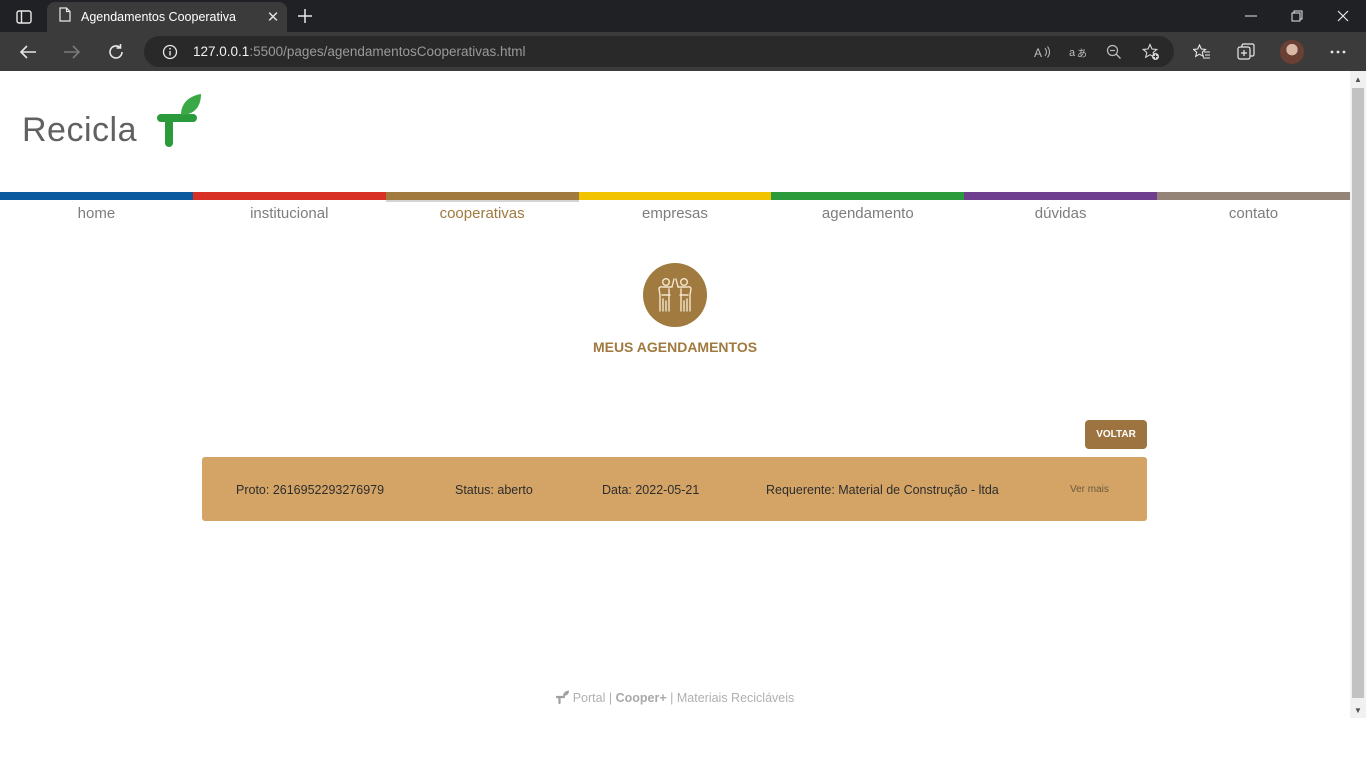  Describe the element at coordinates (1038, 52) in the screenshot. I see `svg-text: A` at that location.